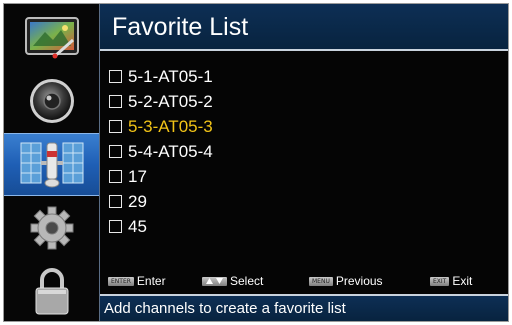 Image resolution: width=512 pixels, height=325 pixels. Describe the element at coordinates (137, 226) in the screenshot. I see `channel-label: 45` at that location.